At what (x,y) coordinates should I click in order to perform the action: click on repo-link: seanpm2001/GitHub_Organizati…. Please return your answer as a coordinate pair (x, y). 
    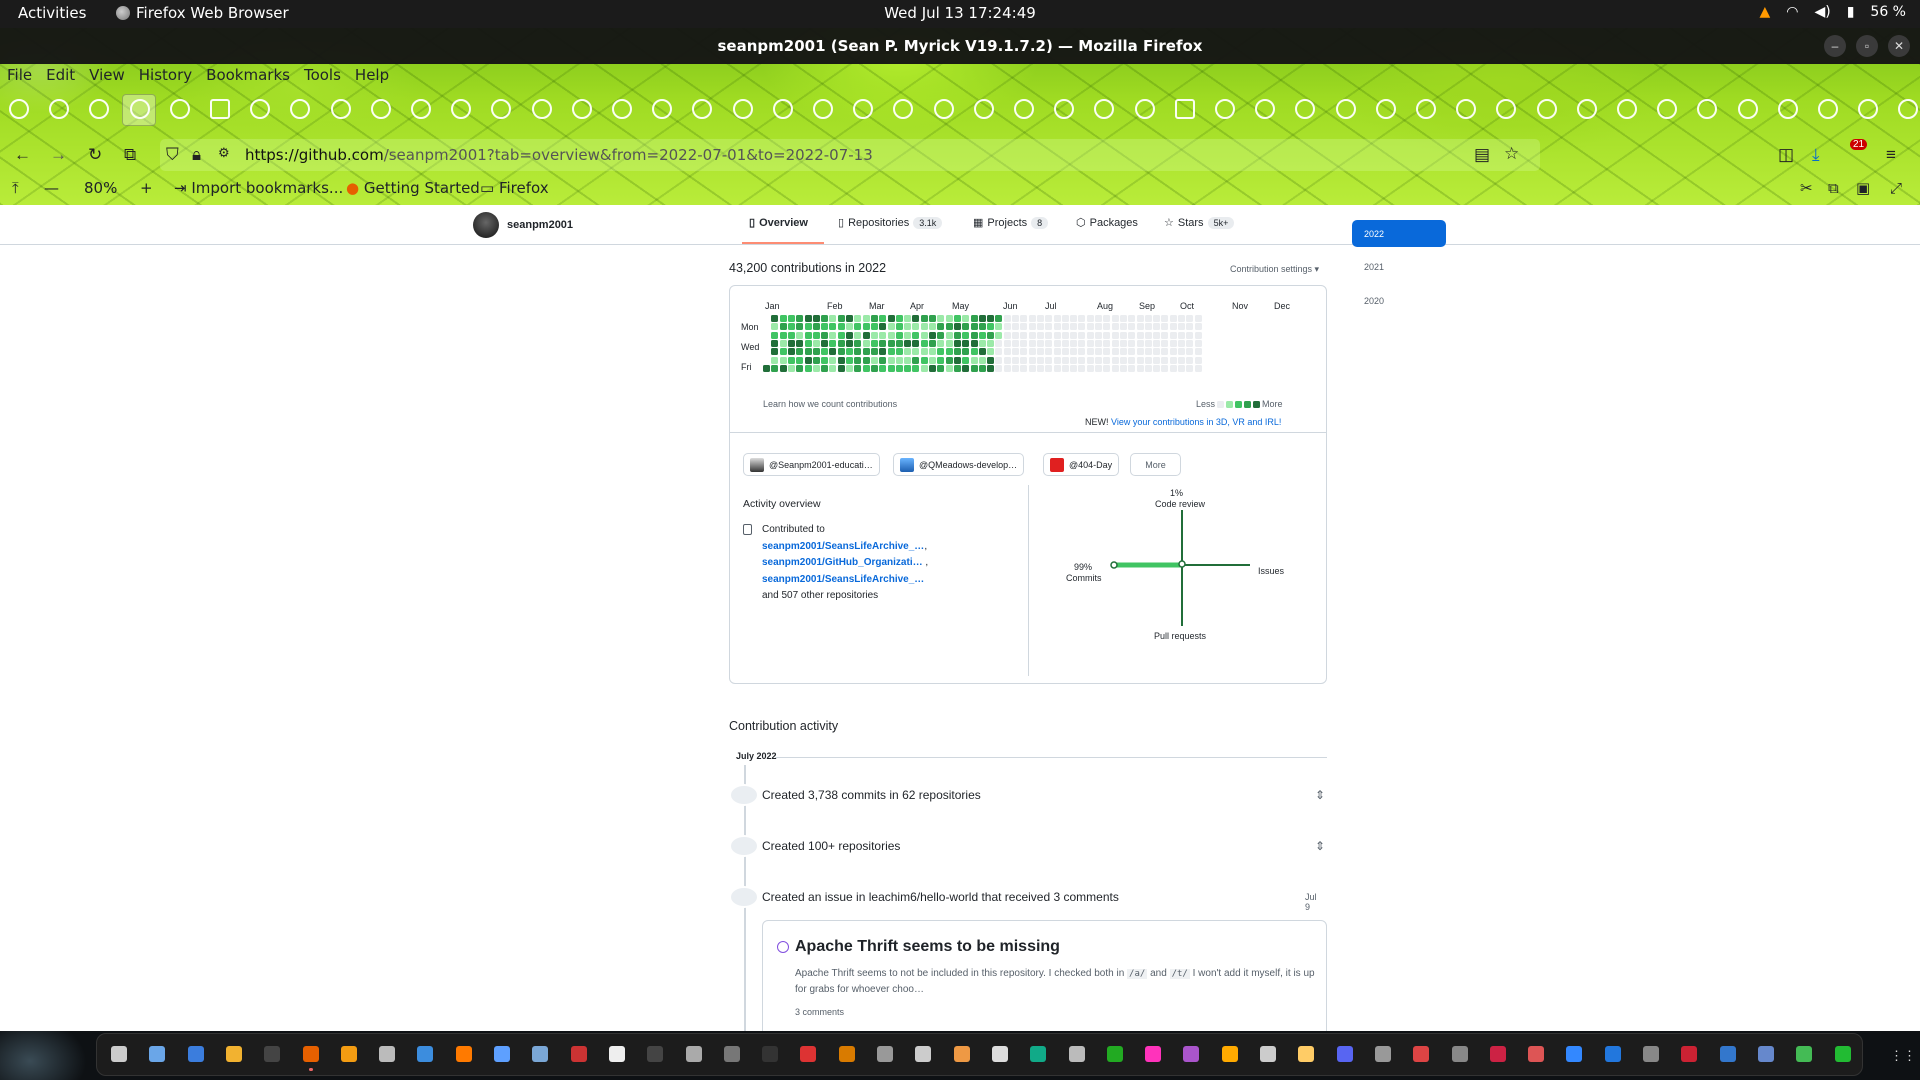
    Looking at the image, I should click on (842, 562).